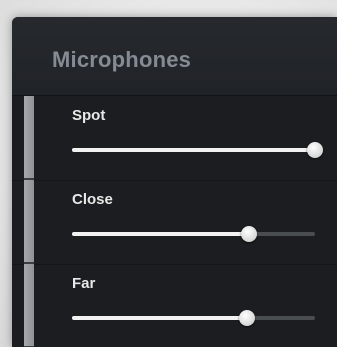 This screenshot has height=347, width=337. I want to click on close-level-slider, so click(193, 234).